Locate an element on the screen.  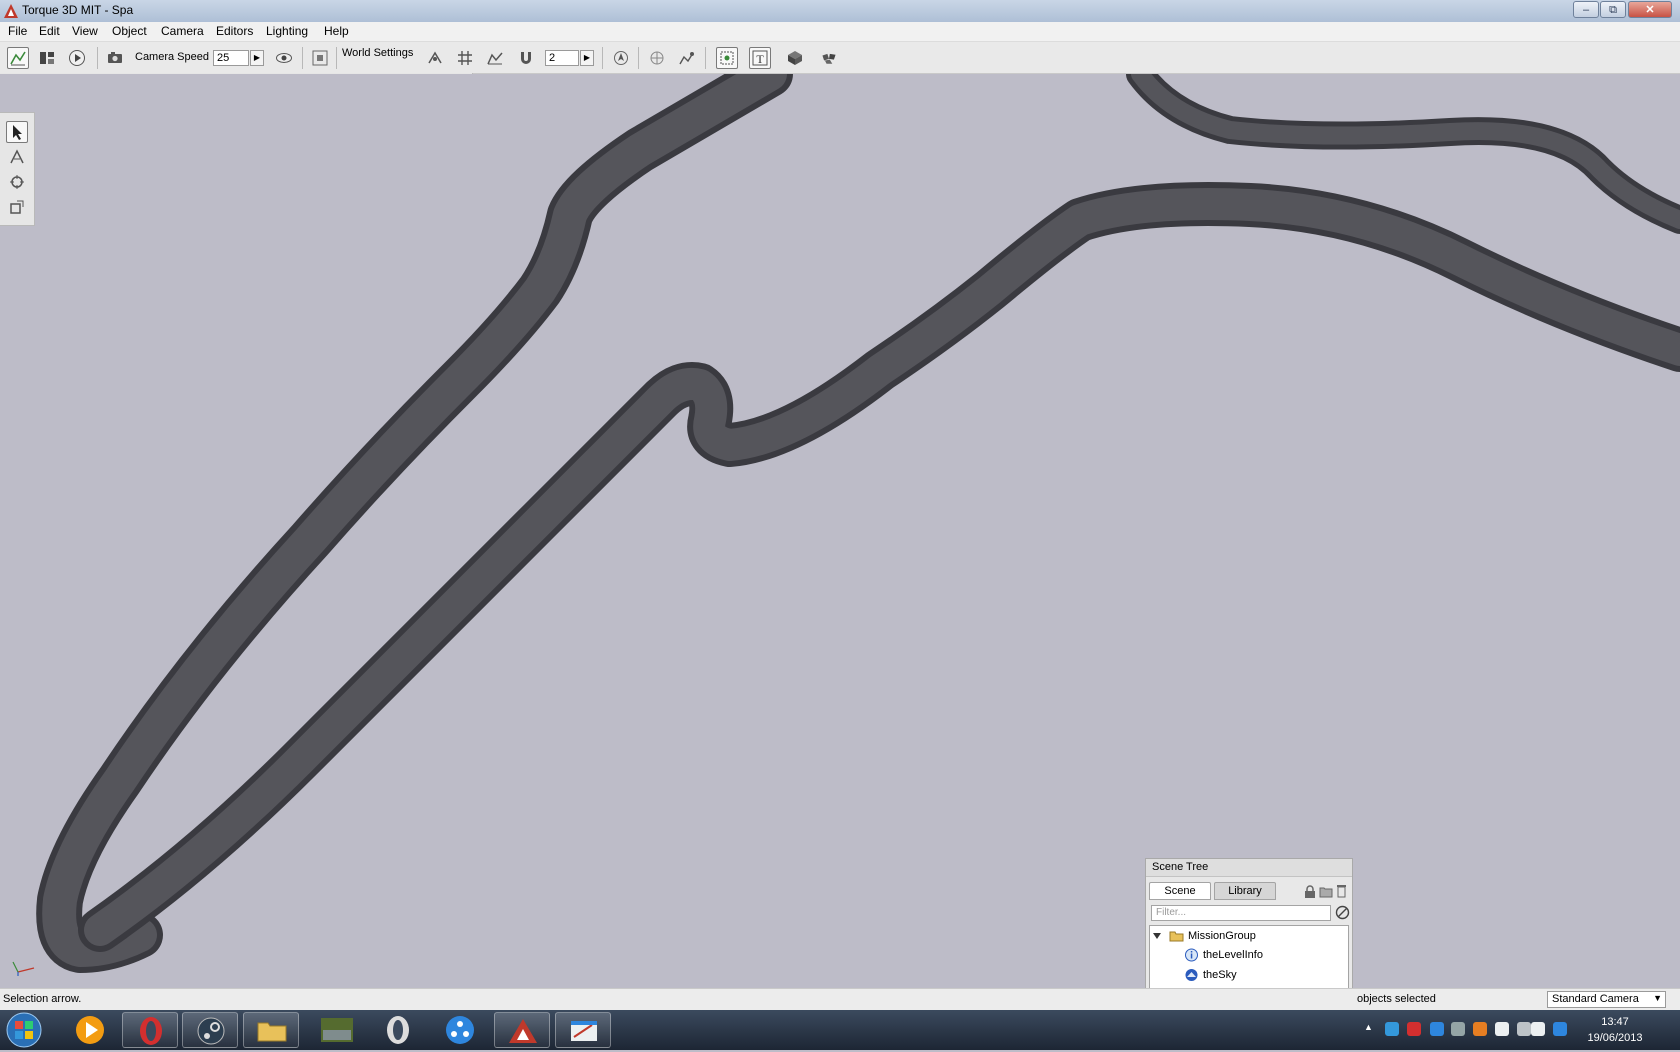
taskbar: ▲ 13:47 19/06/2013 is located at coordinates (840, 1030).